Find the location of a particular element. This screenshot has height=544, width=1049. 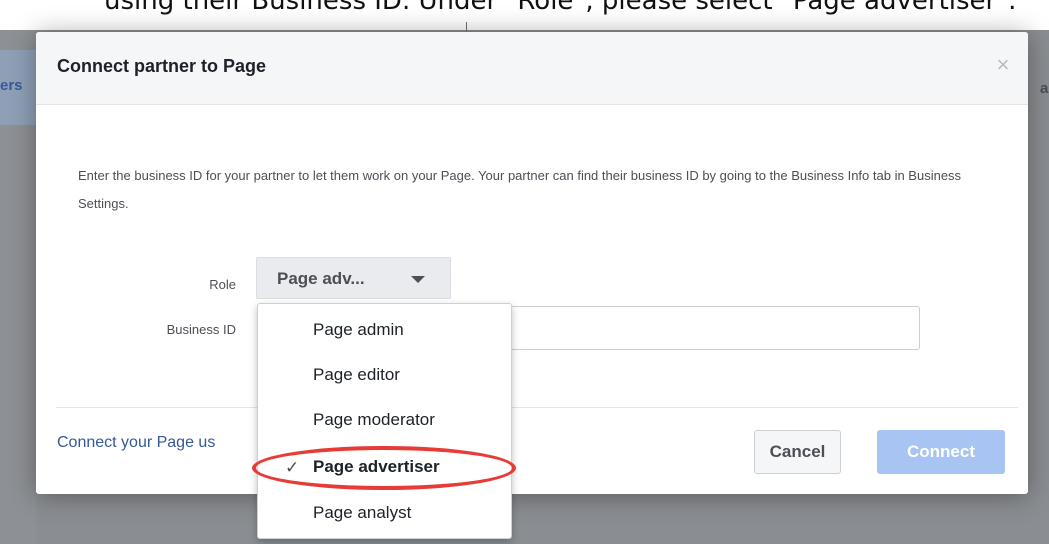

menu-item-label: Page advertiser is located at coordinates (376, 466).